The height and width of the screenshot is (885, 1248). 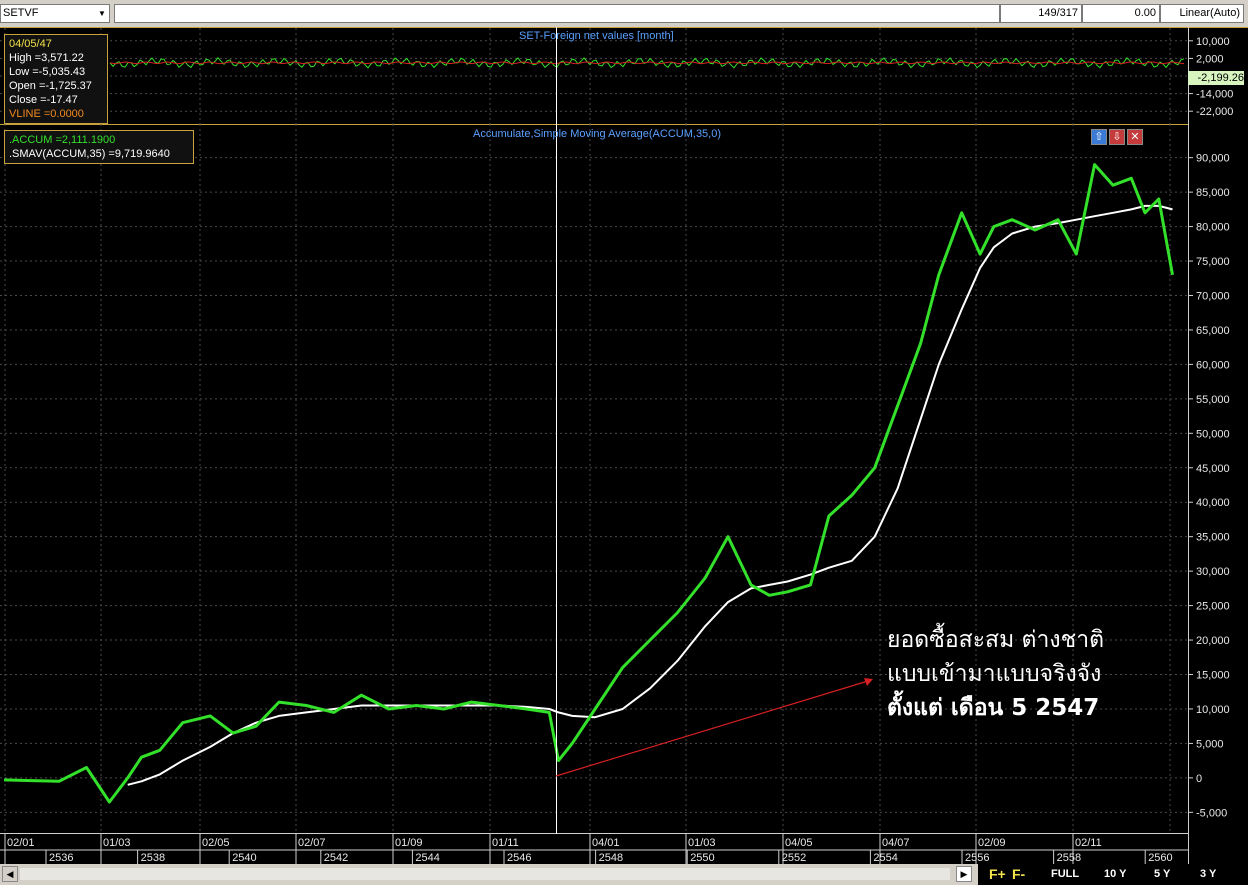 I want to click on year-label-5: 2546, so click(x=519, y=858).